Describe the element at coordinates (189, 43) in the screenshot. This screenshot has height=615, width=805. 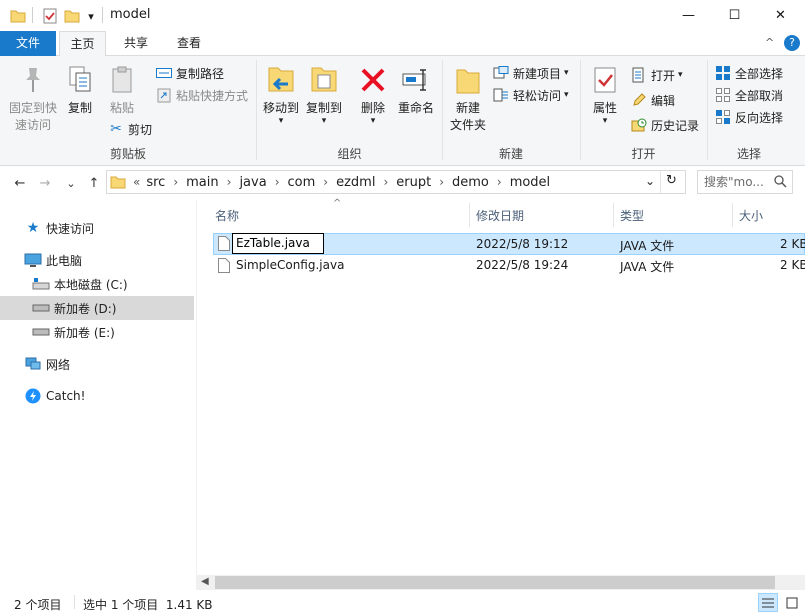
I see `tab-view: 查看` at that location.